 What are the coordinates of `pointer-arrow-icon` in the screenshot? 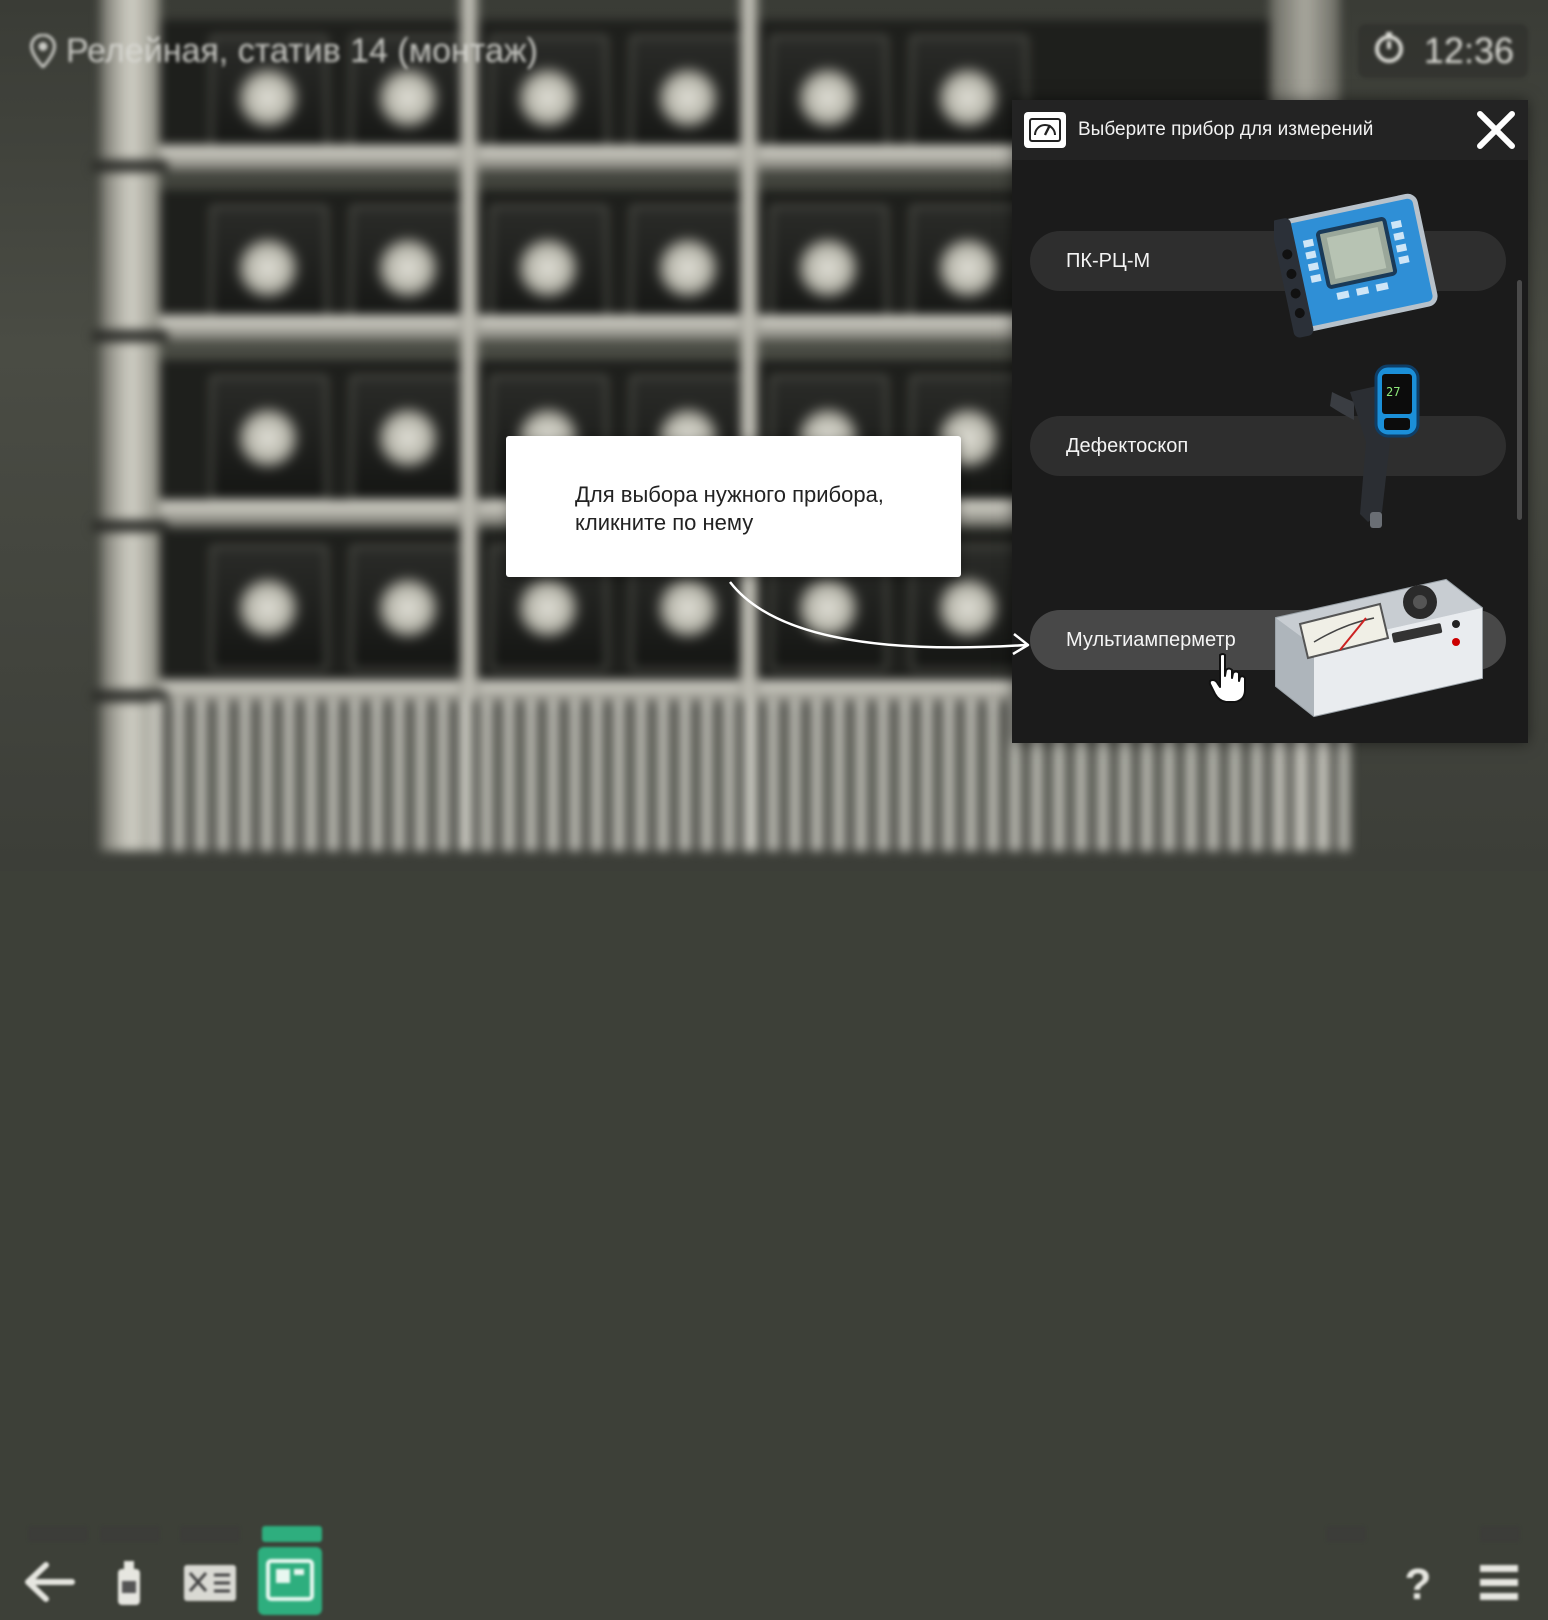 It's located at (879, 618).